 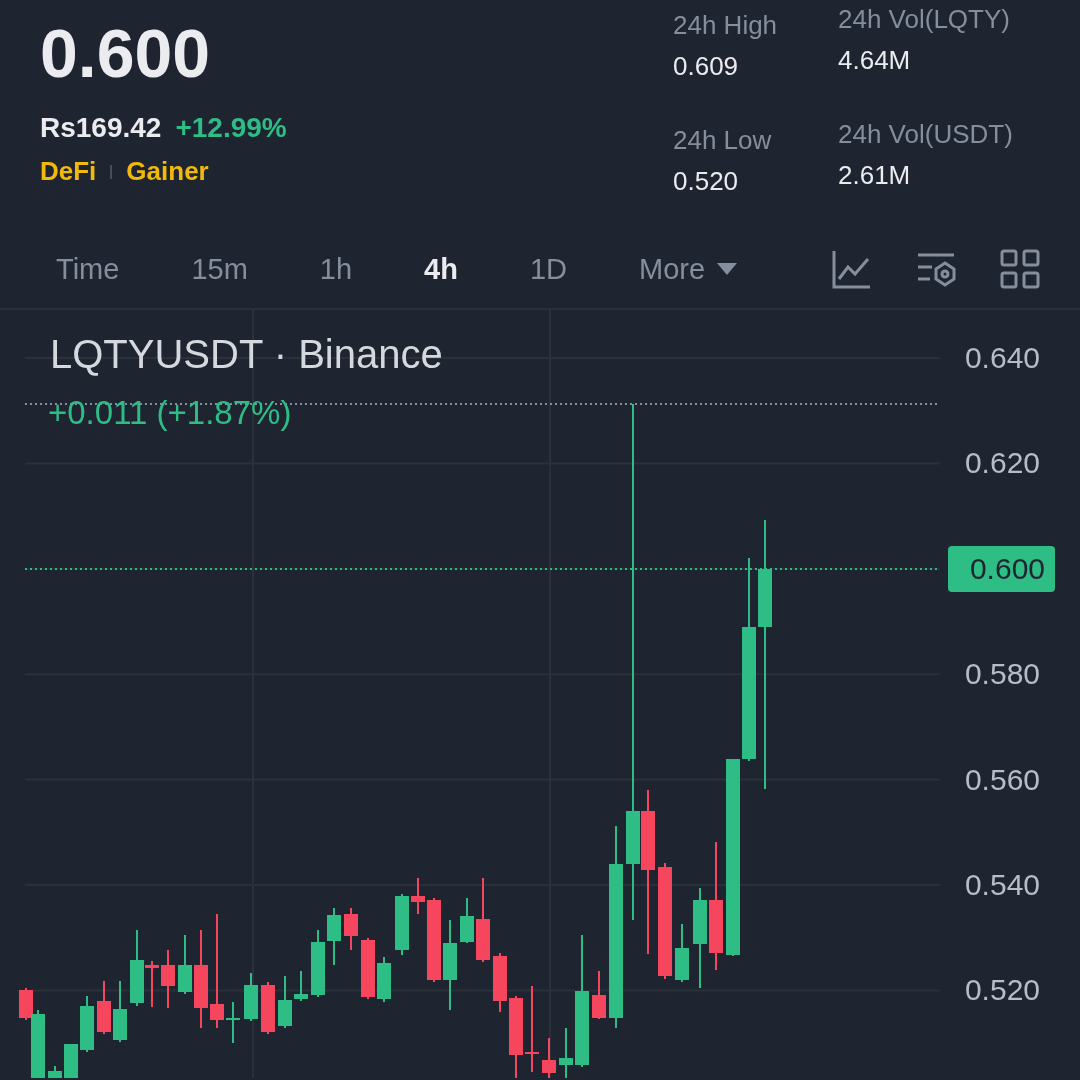 What do you see at coordinates (126, 53) in the screenshot?
I see `last-price: 0.600` at bounding box center [126, 53].